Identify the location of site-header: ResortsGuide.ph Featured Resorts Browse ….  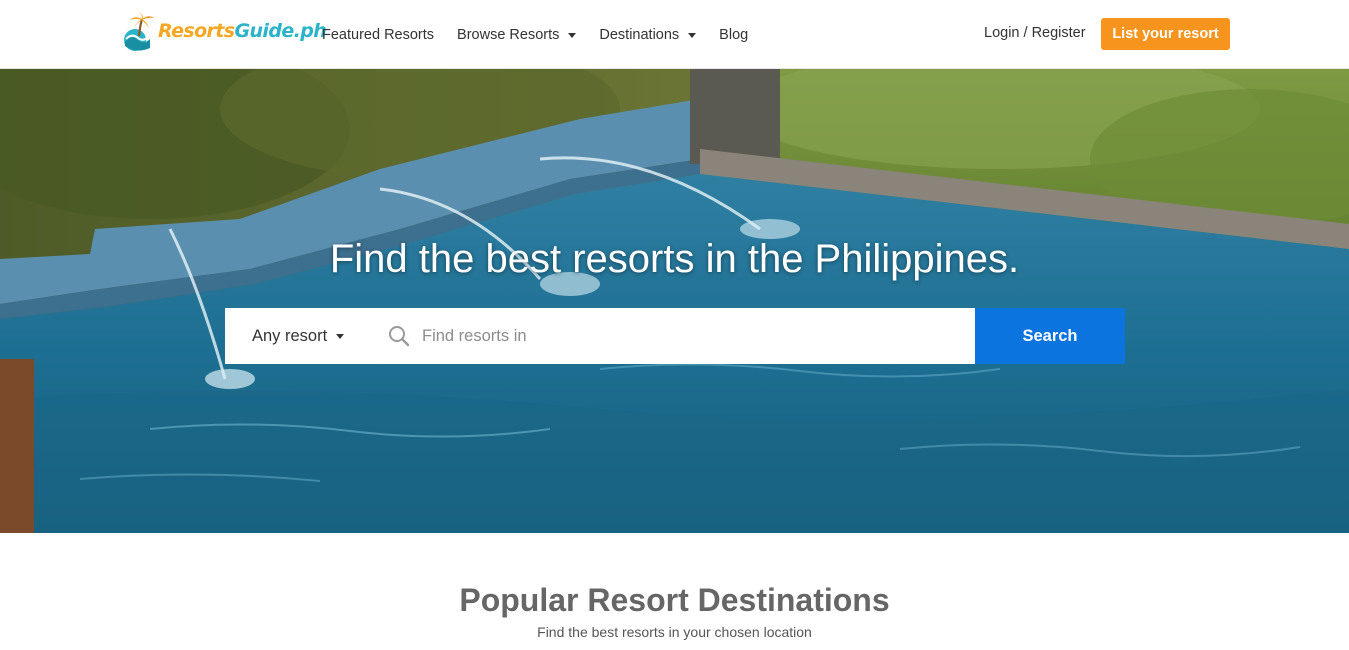
(674, 34).